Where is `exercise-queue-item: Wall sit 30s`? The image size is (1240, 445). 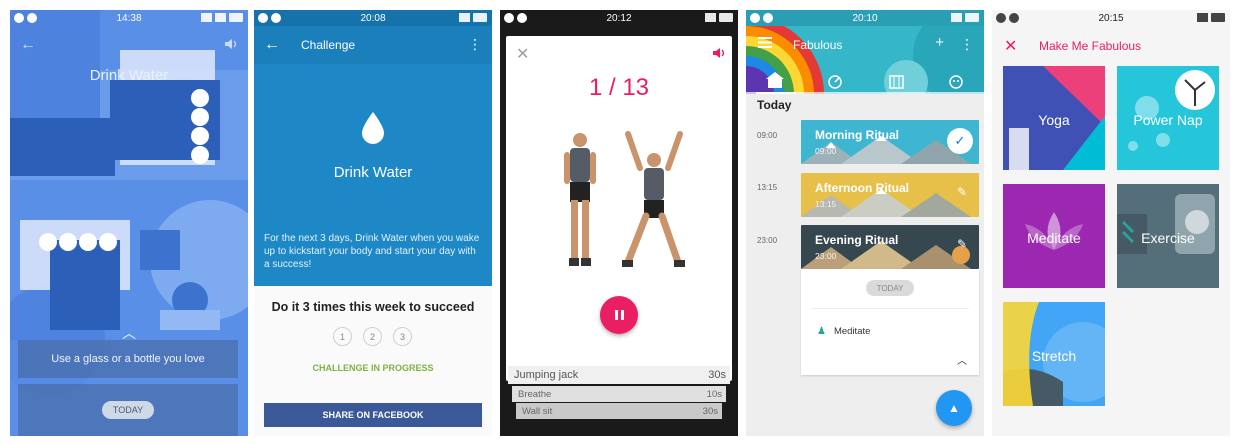 exercise-queue-item: Wall sit 30s is located at coordinates (619, 411).